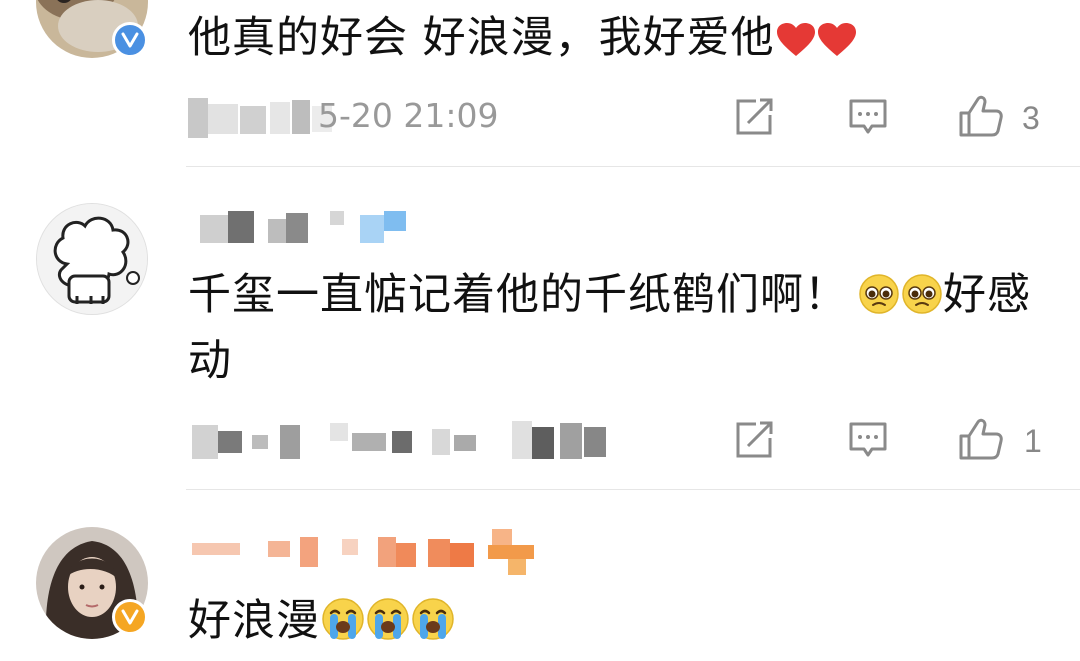  I want to click on comment-text-body: 好感, so click(987, 295).